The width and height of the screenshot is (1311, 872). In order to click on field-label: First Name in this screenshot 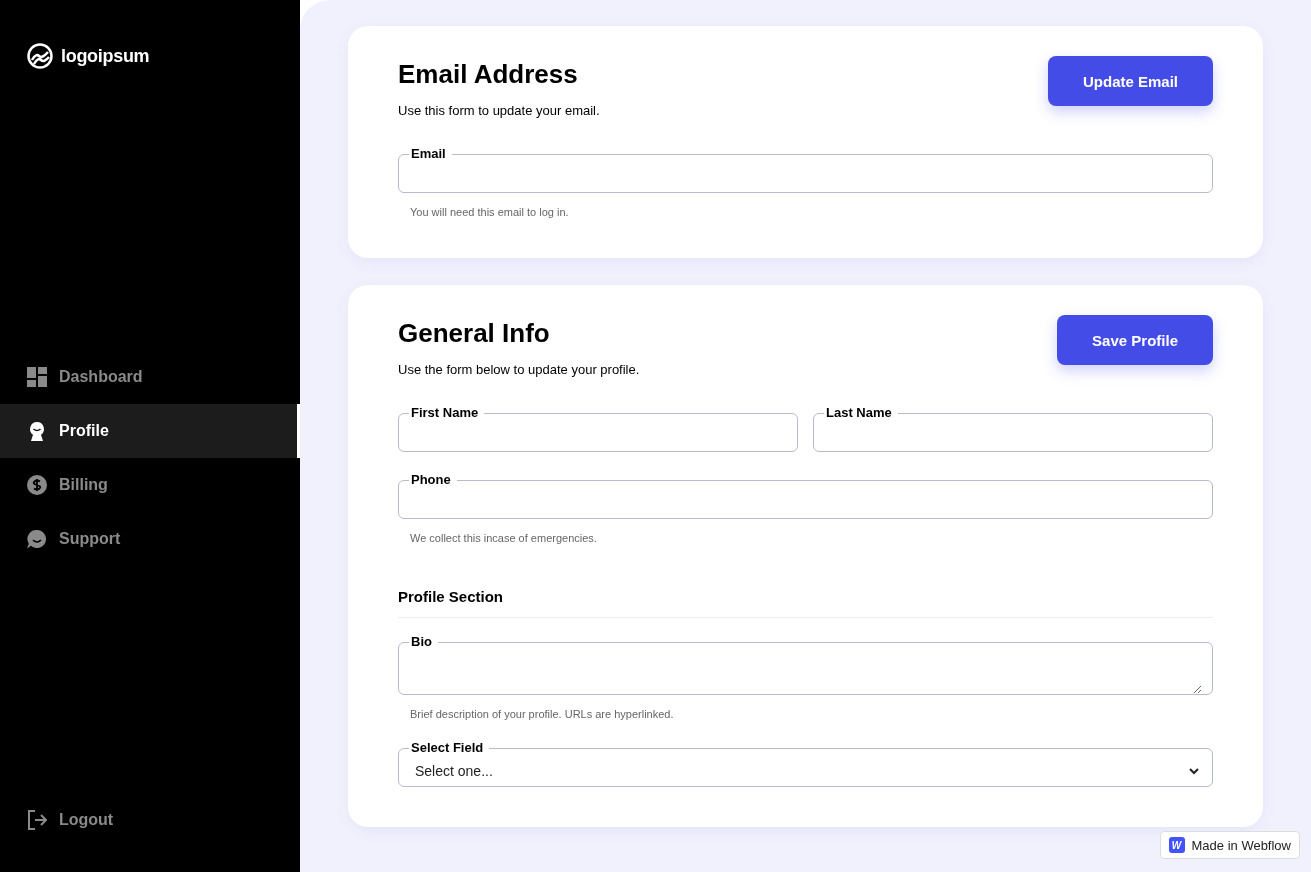, I will do `click(445, 413)`.